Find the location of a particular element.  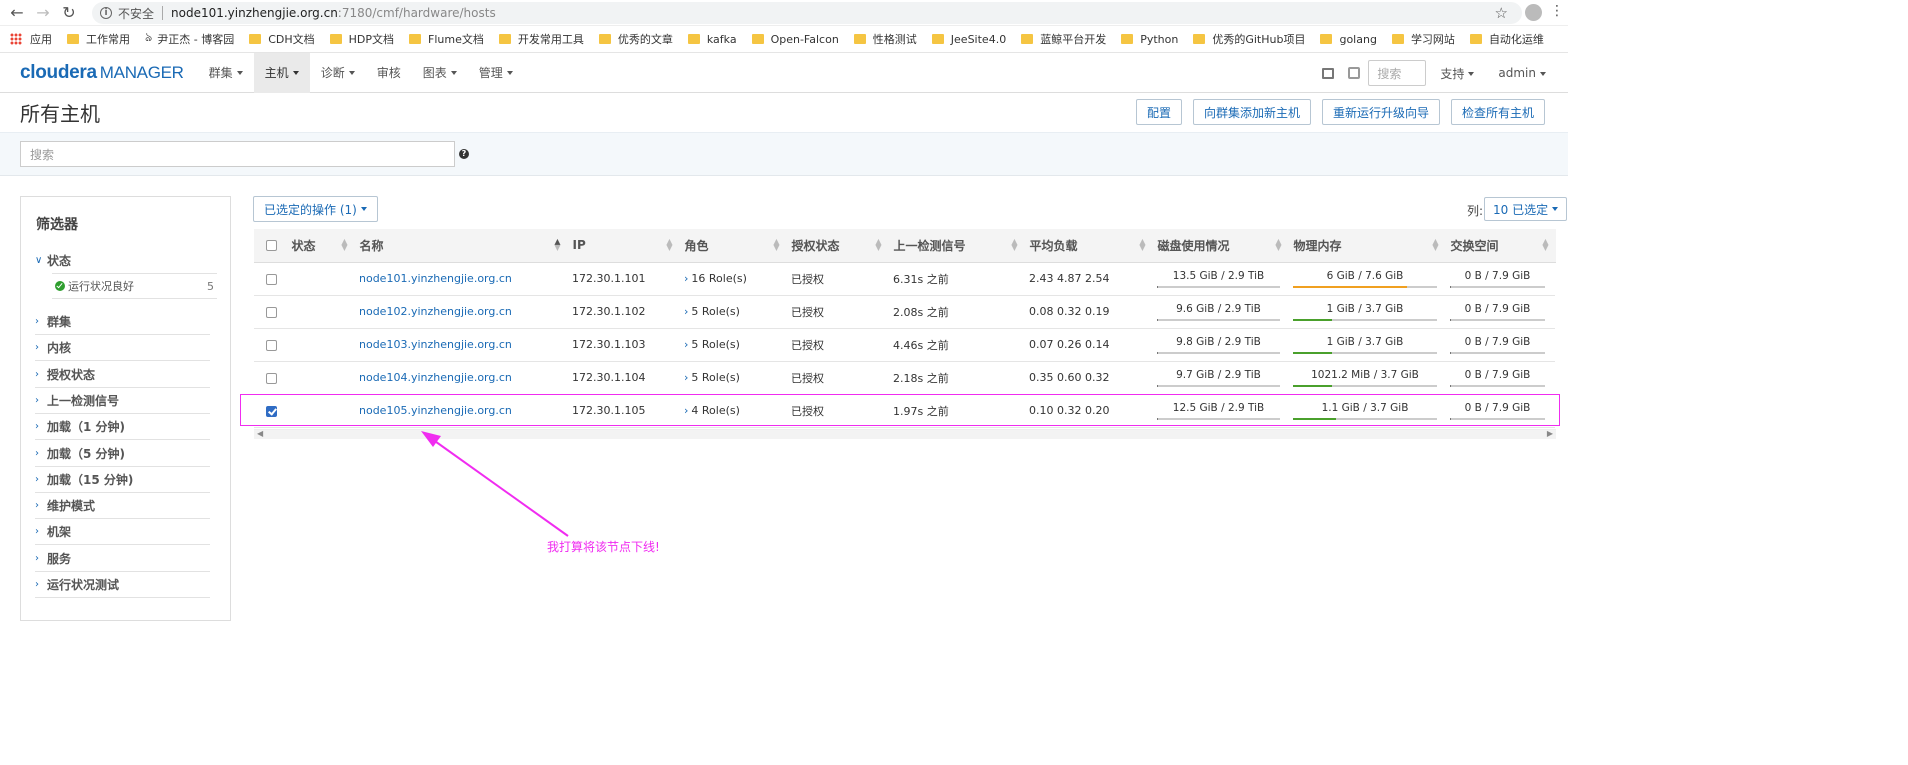

annotation-arrow is located at coordinates (495, 484).